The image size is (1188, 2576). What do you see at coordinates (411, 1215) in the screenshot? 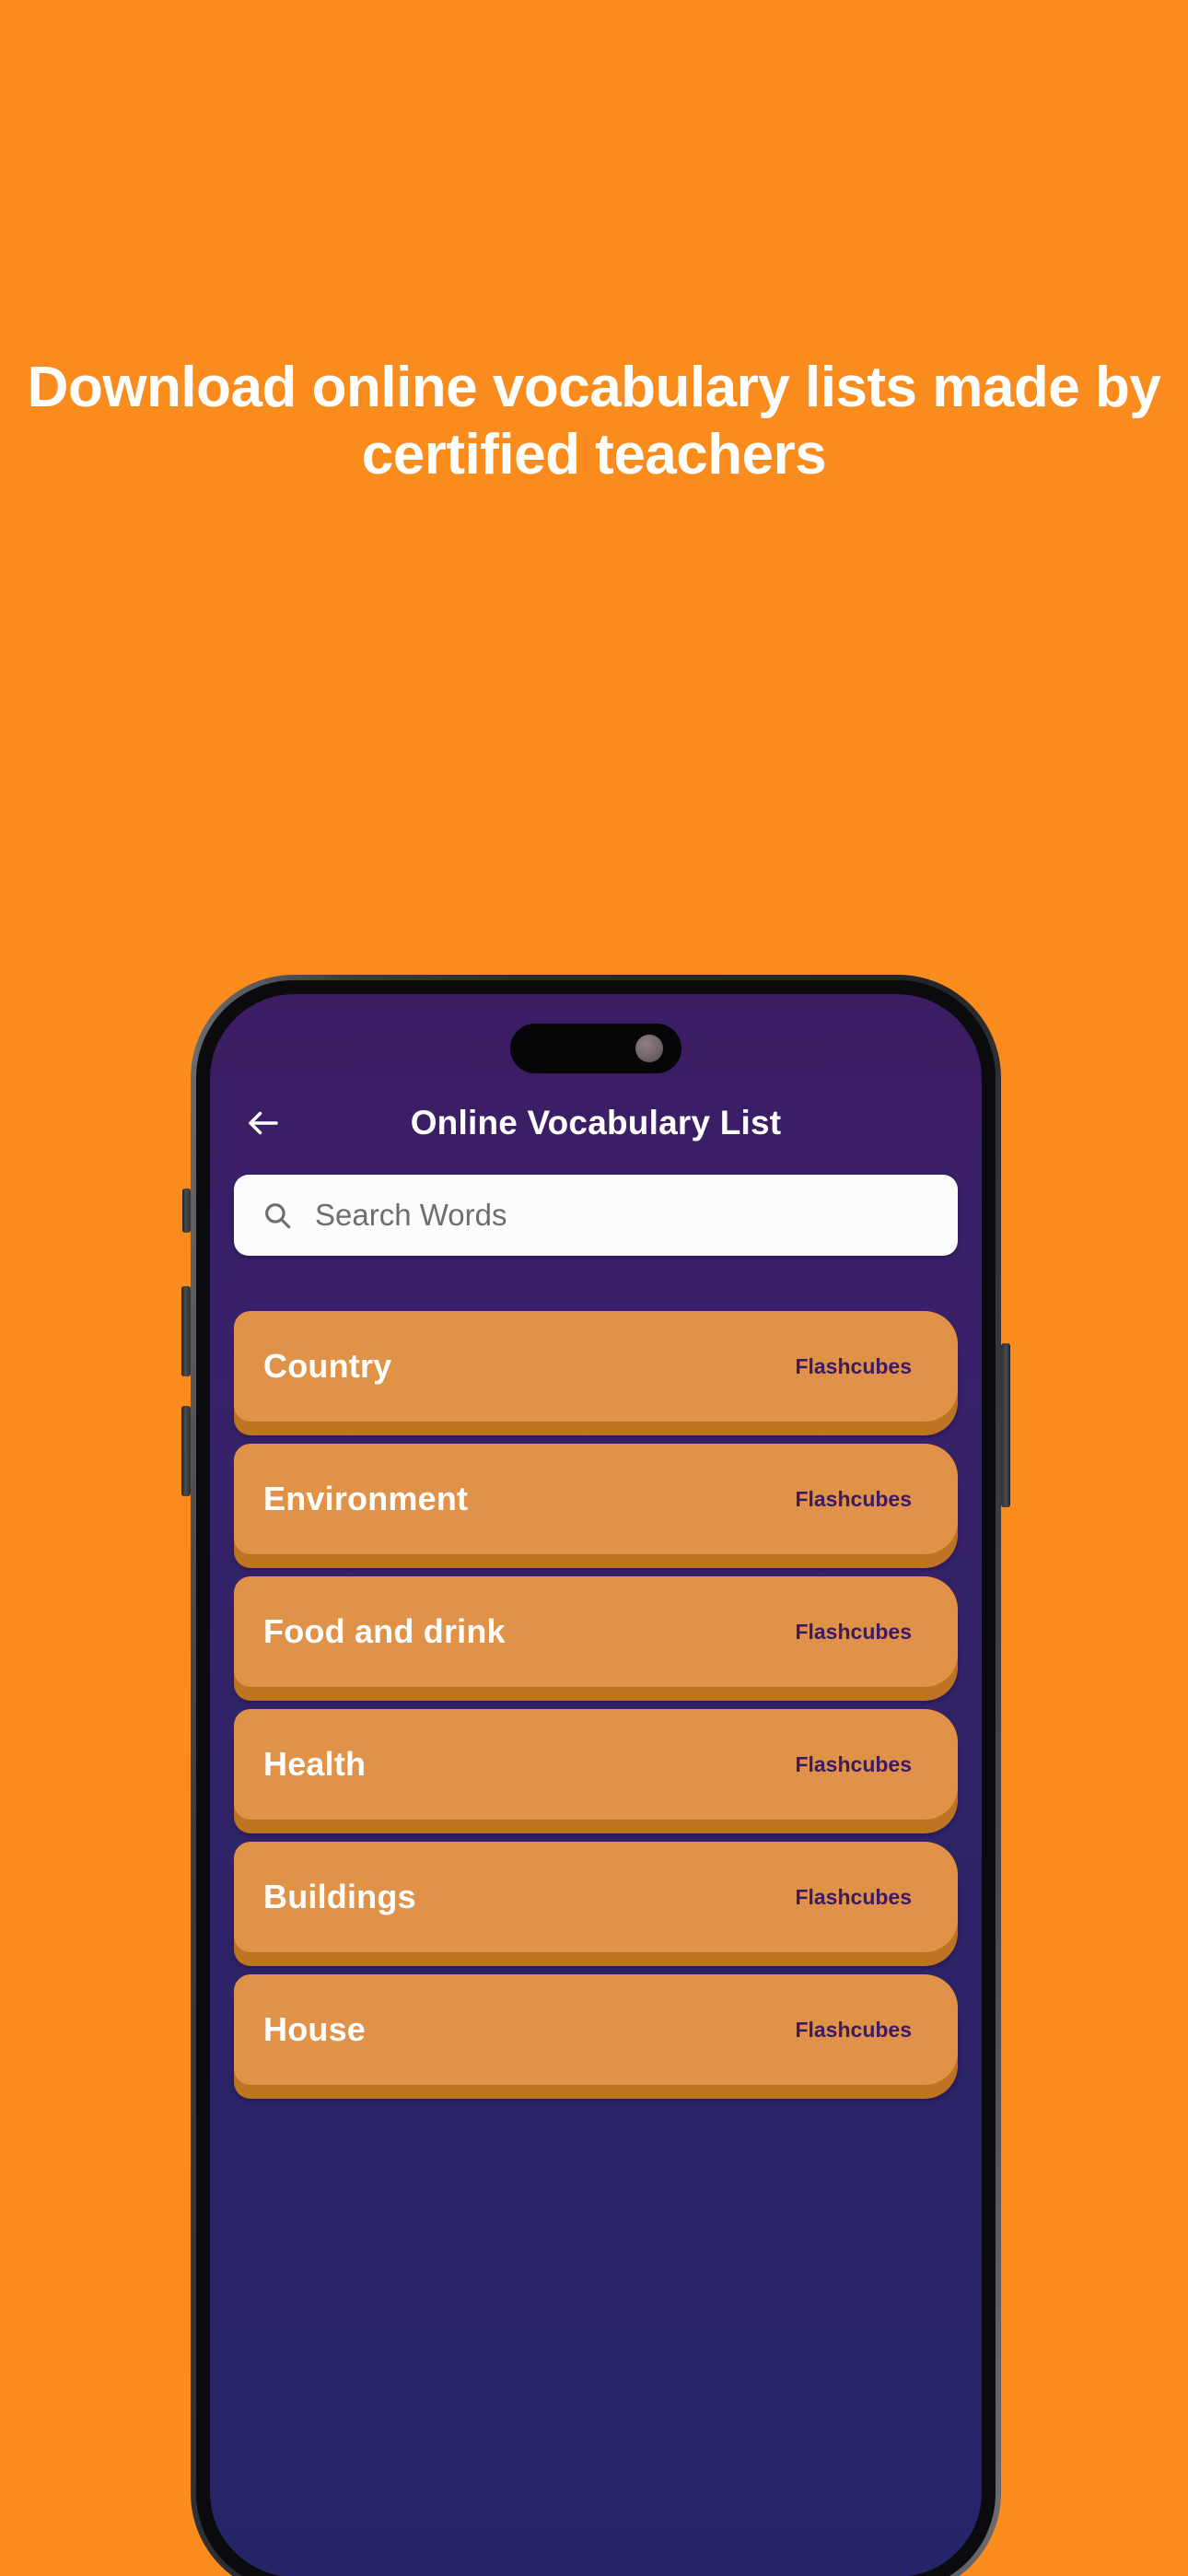
I see `search-input: Search Words` at bounding box center [411, 1215].